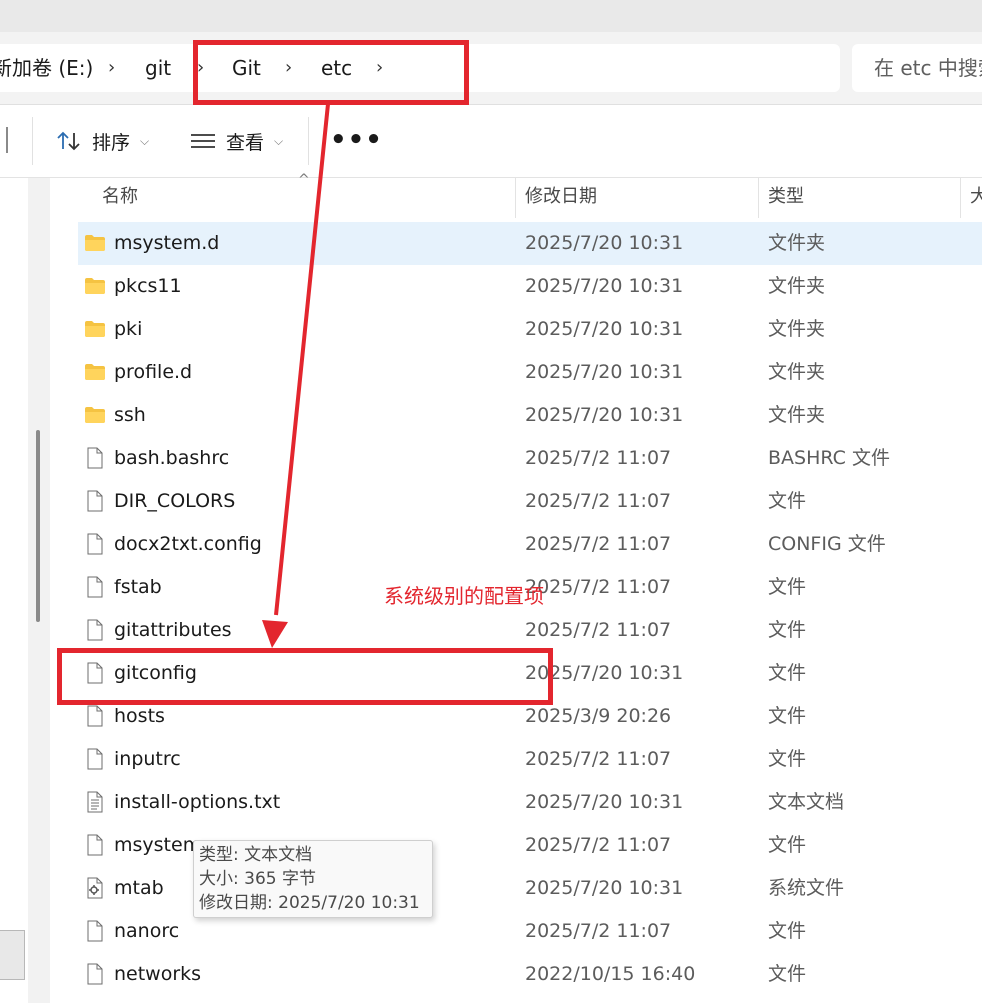 This screenshot has width=982, height=1003. Describe the element at coordinates (561, 197) in the screenshot. I see `column-header-date: 修改日期` at that location.